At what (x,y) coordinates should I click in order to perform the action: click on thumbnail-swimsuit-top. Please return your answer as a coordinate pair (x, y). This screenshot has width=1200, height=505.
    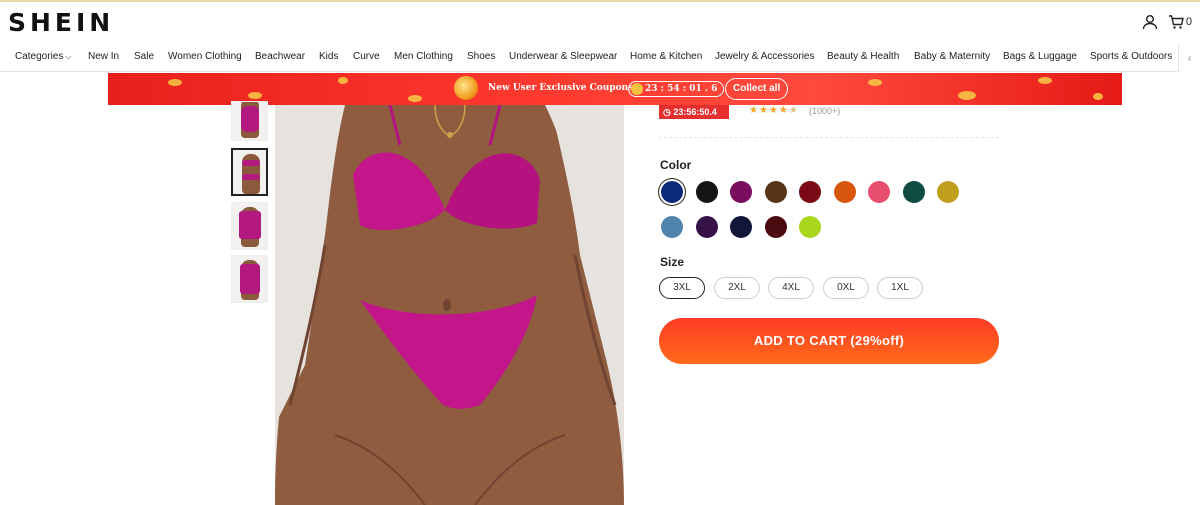
    Looking at the image, I should click on (251, 163).